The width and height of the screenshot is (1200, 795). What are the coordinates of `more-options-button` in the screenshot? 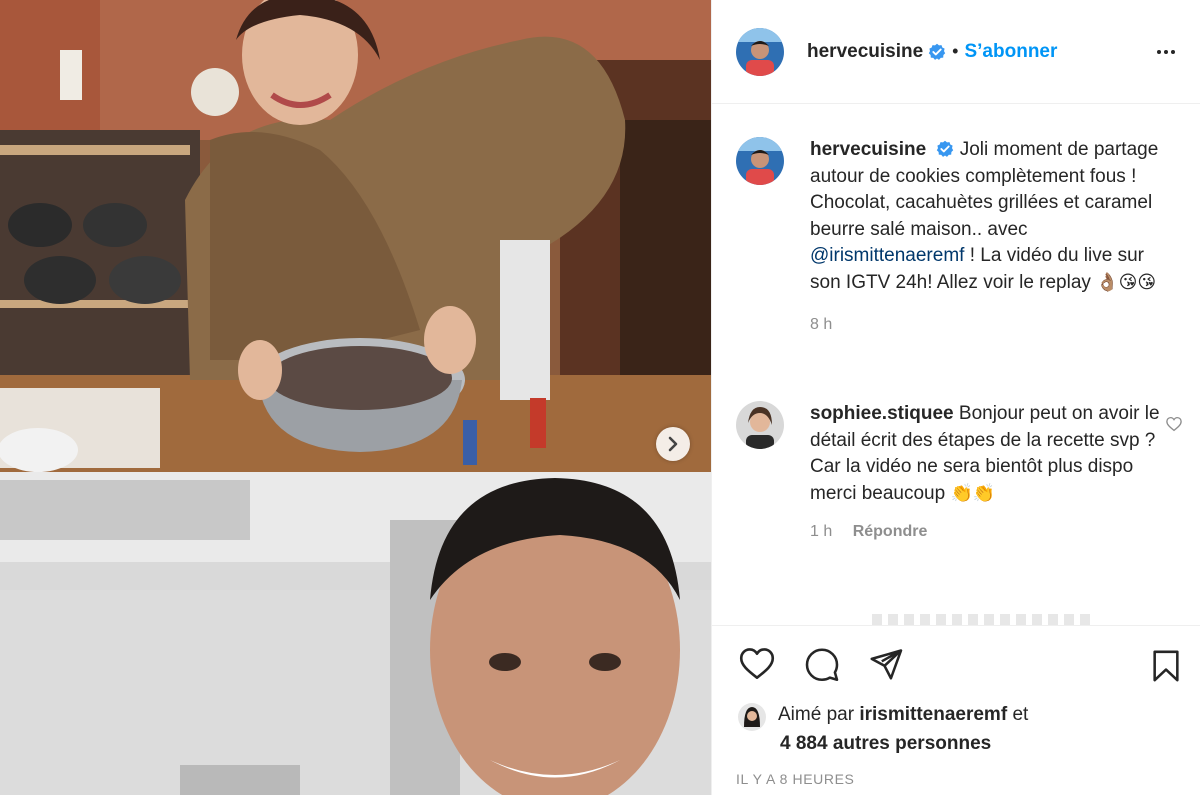 It's located at (1166, 52).